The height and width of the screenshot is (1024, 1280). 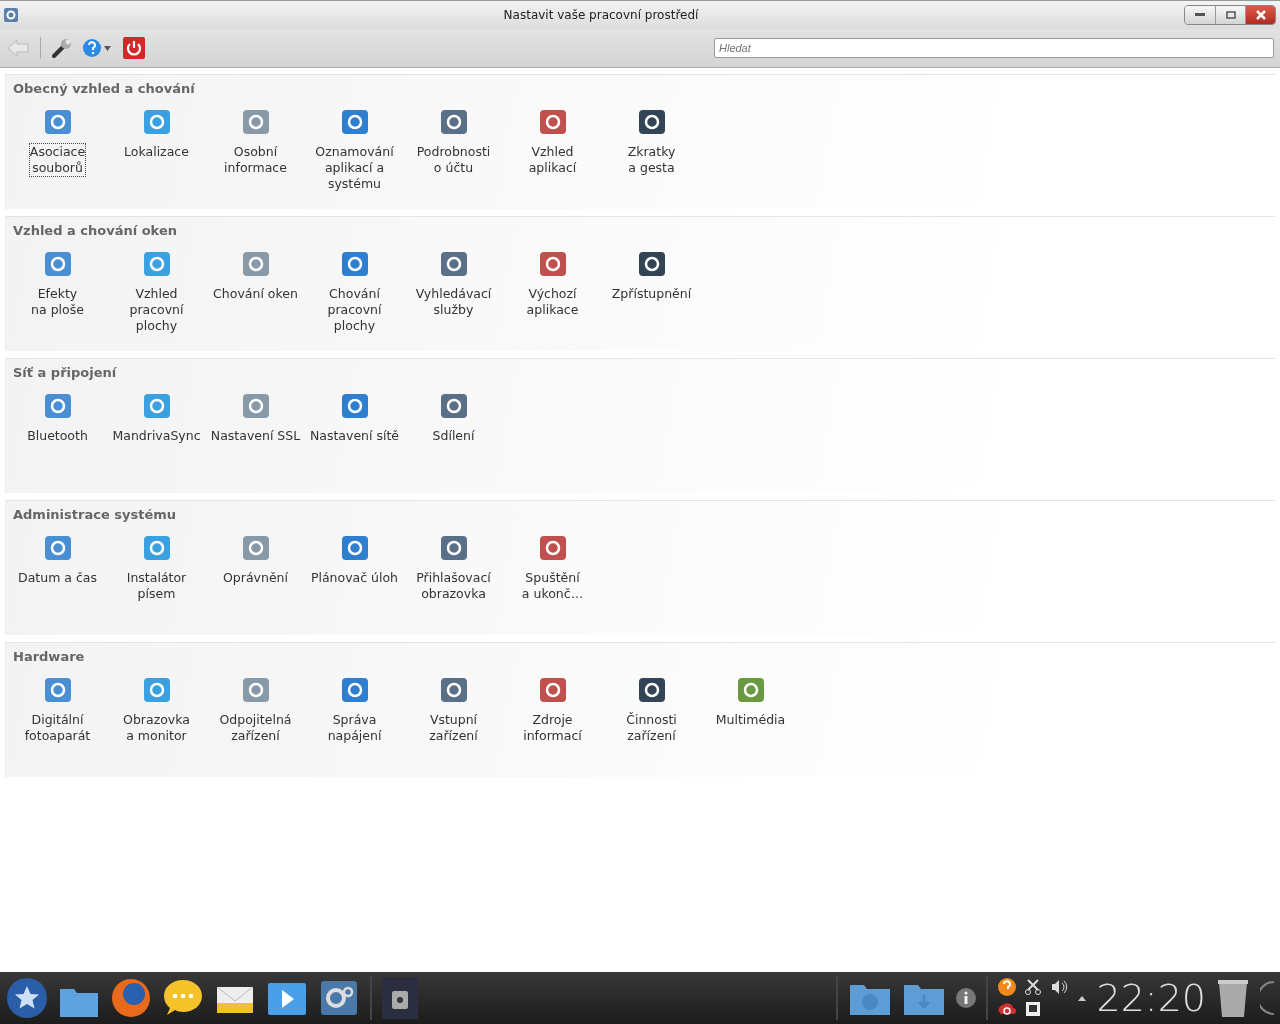 I want to click on power-icon, so click(x=134, y=48).